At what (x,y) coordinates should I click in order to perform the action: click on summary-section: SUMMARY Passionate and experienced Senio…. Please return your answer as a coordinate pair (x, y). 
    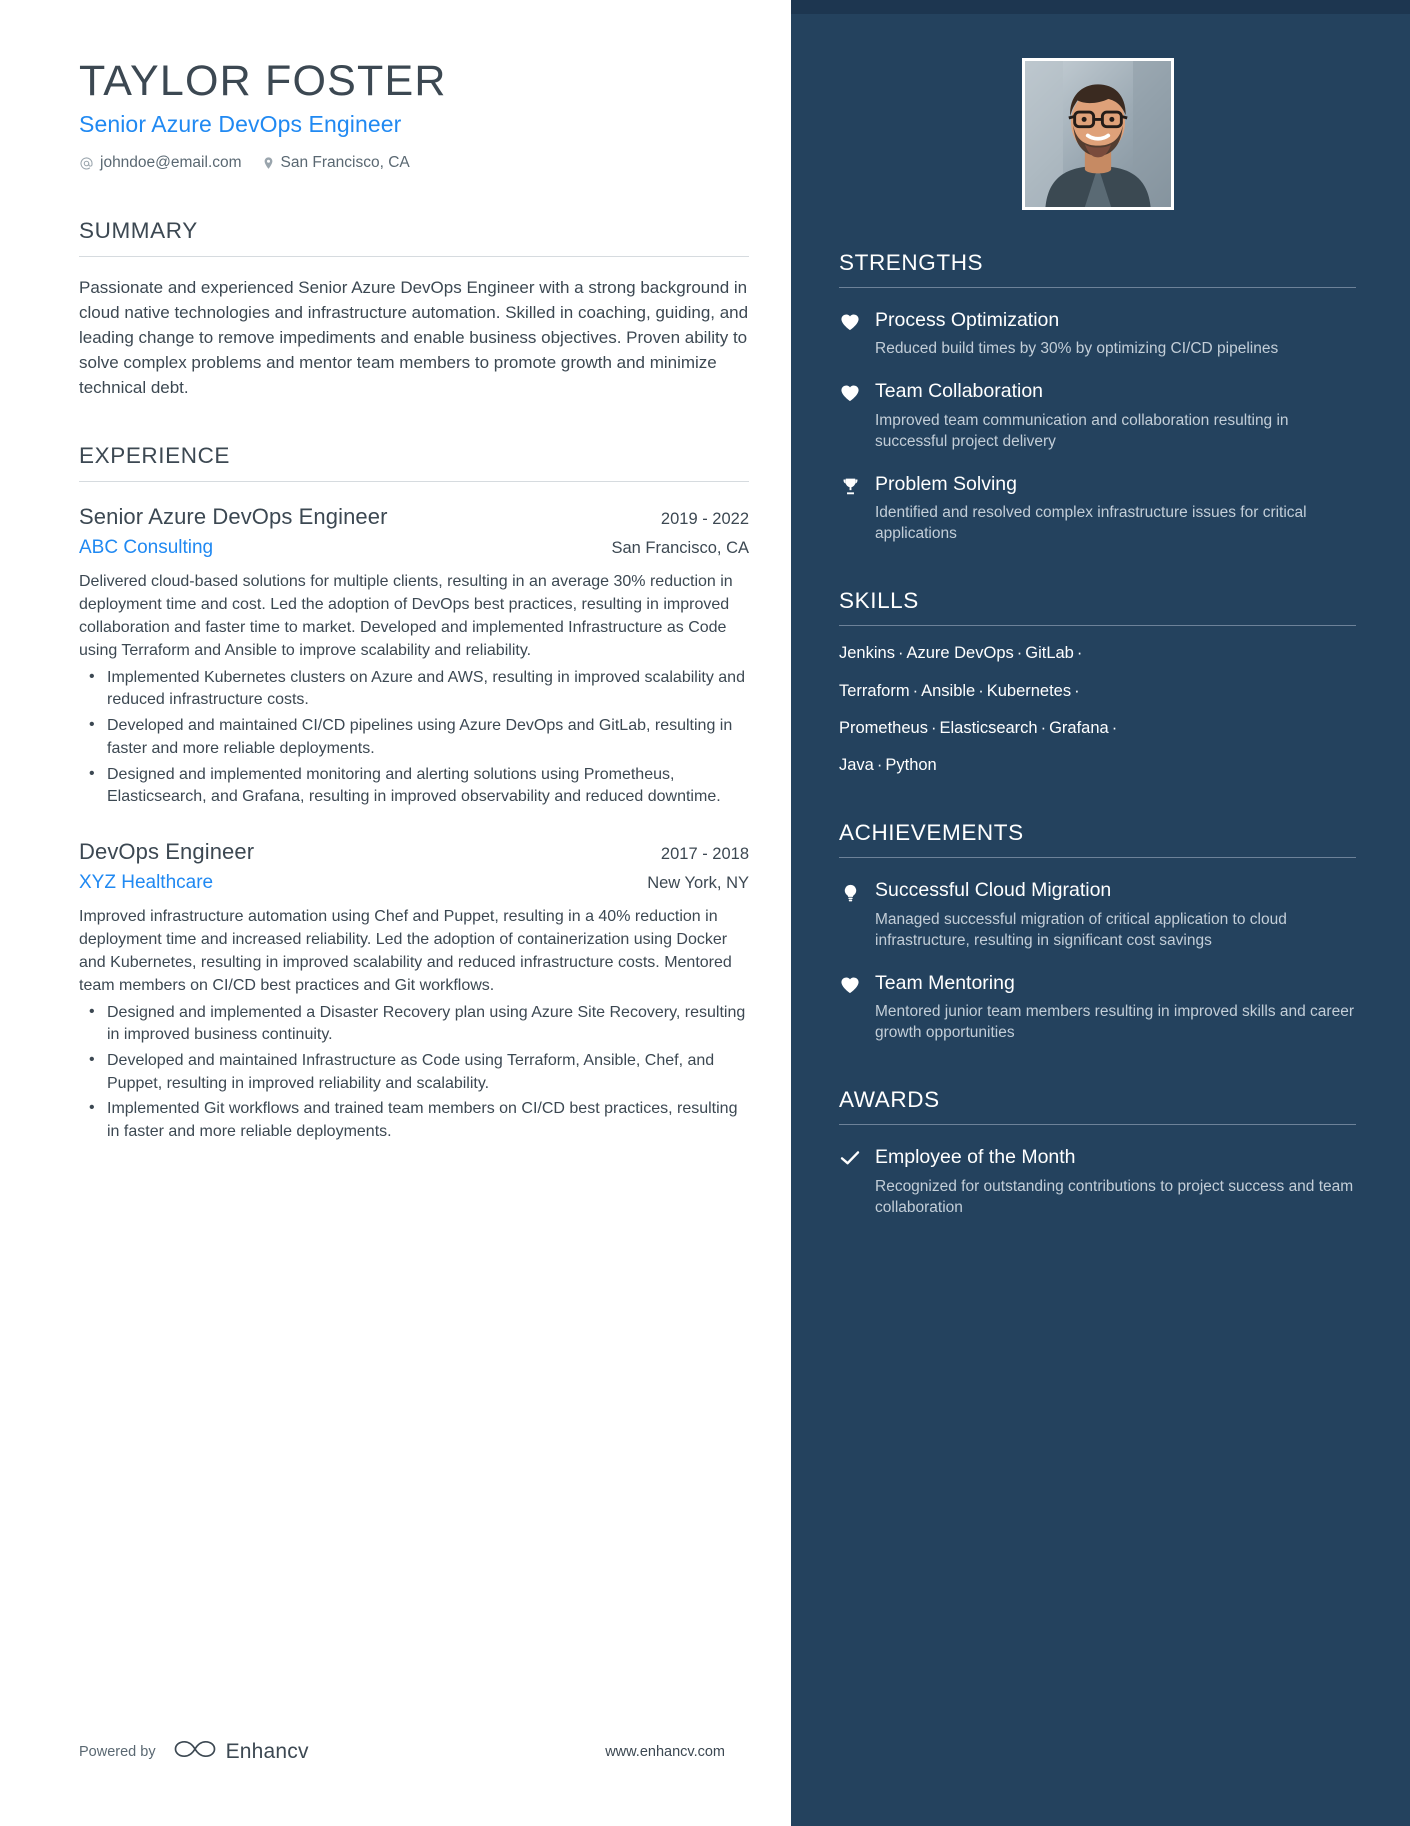
    Looking at the image, I should click on (414, 309).